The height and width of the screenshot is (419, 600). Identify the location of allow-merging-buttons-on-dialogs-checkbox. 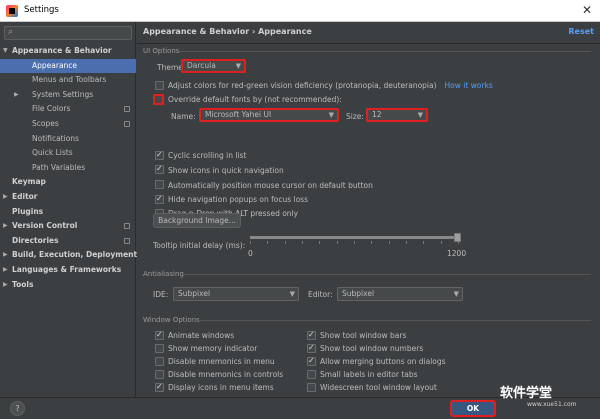
(311, 360).